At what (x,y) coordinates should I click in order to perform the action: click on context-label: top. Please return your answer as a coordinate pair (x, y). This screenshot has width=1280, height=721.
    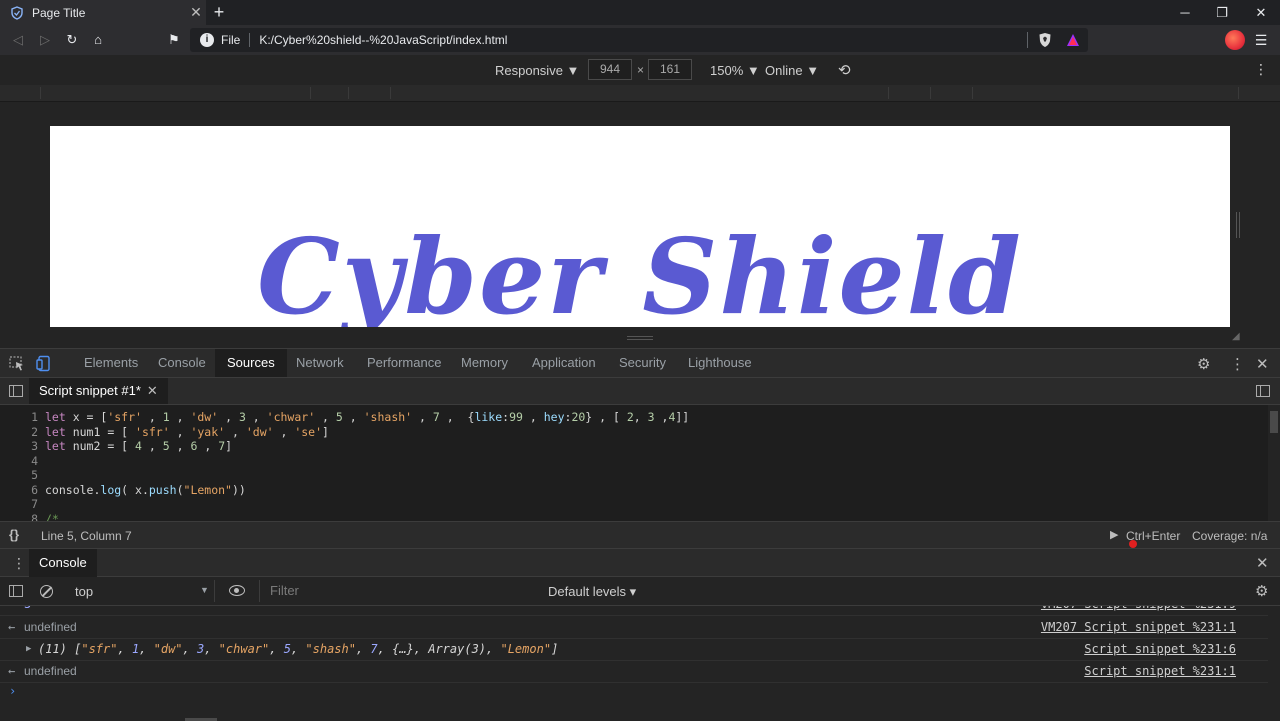
    Looking at the image, I should click on (84, 591).